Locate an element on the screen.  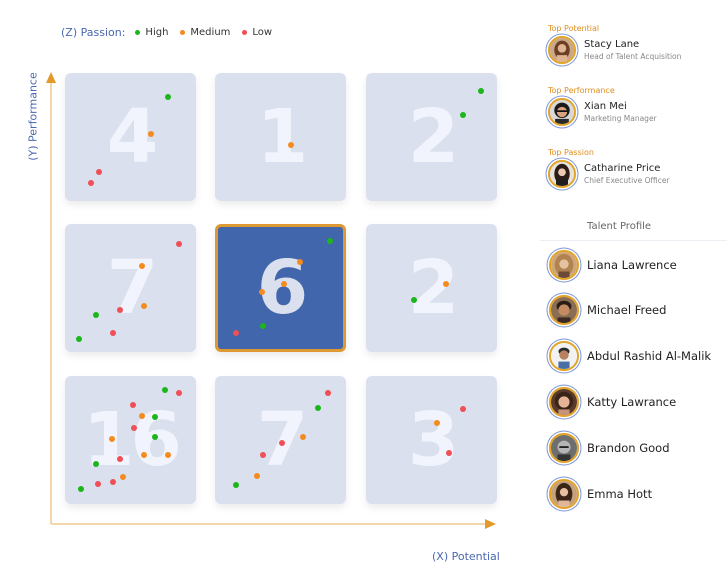
grid-cell-r2-c1: 7 is located at coordinates (280, 440).